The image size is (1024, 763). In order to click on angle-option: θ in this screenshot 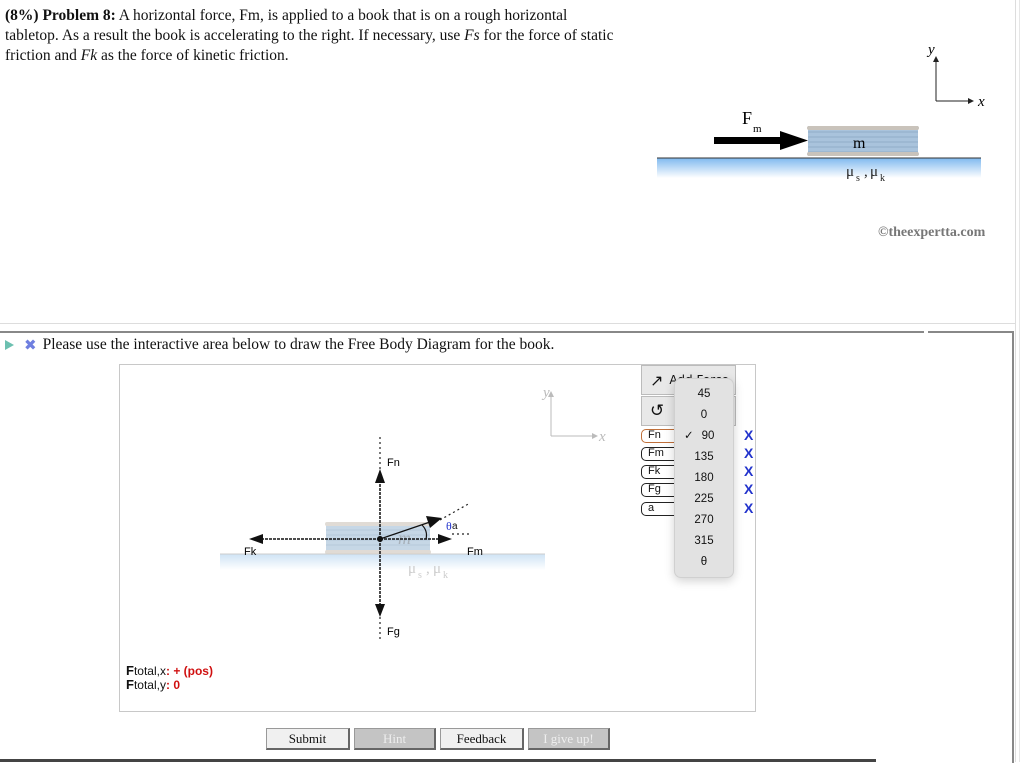, I will do `click(704, 562)`.